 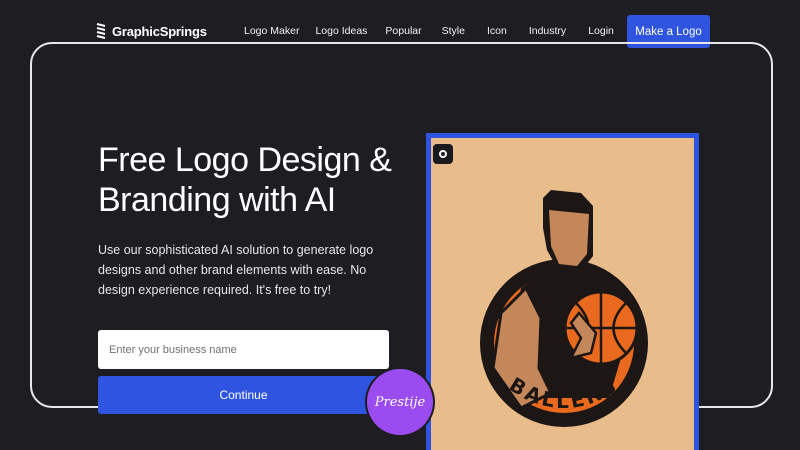 I want to click on nav-login: Login, so click(x=601, y=31).